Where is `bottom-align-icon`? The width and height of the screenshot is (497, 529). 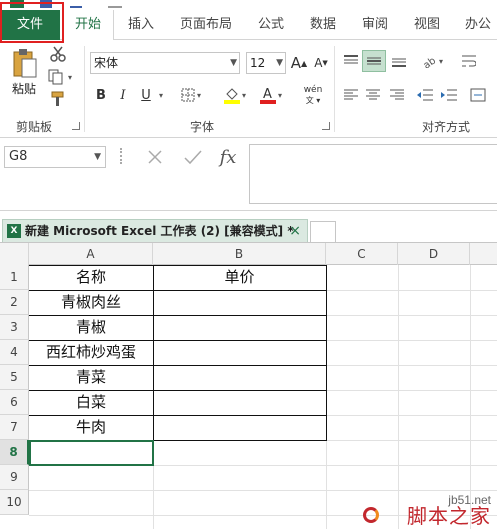 bottom-align-icon is located at coordinates (399, 61).